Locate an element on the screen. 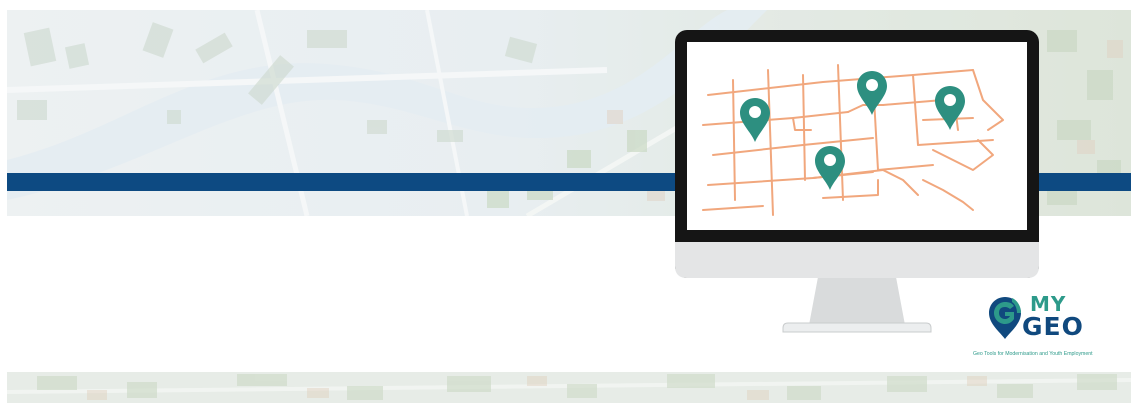 The height and width of the screenshot is (403, 1131). aerial-map-strip is located at coordinates (569, 387).